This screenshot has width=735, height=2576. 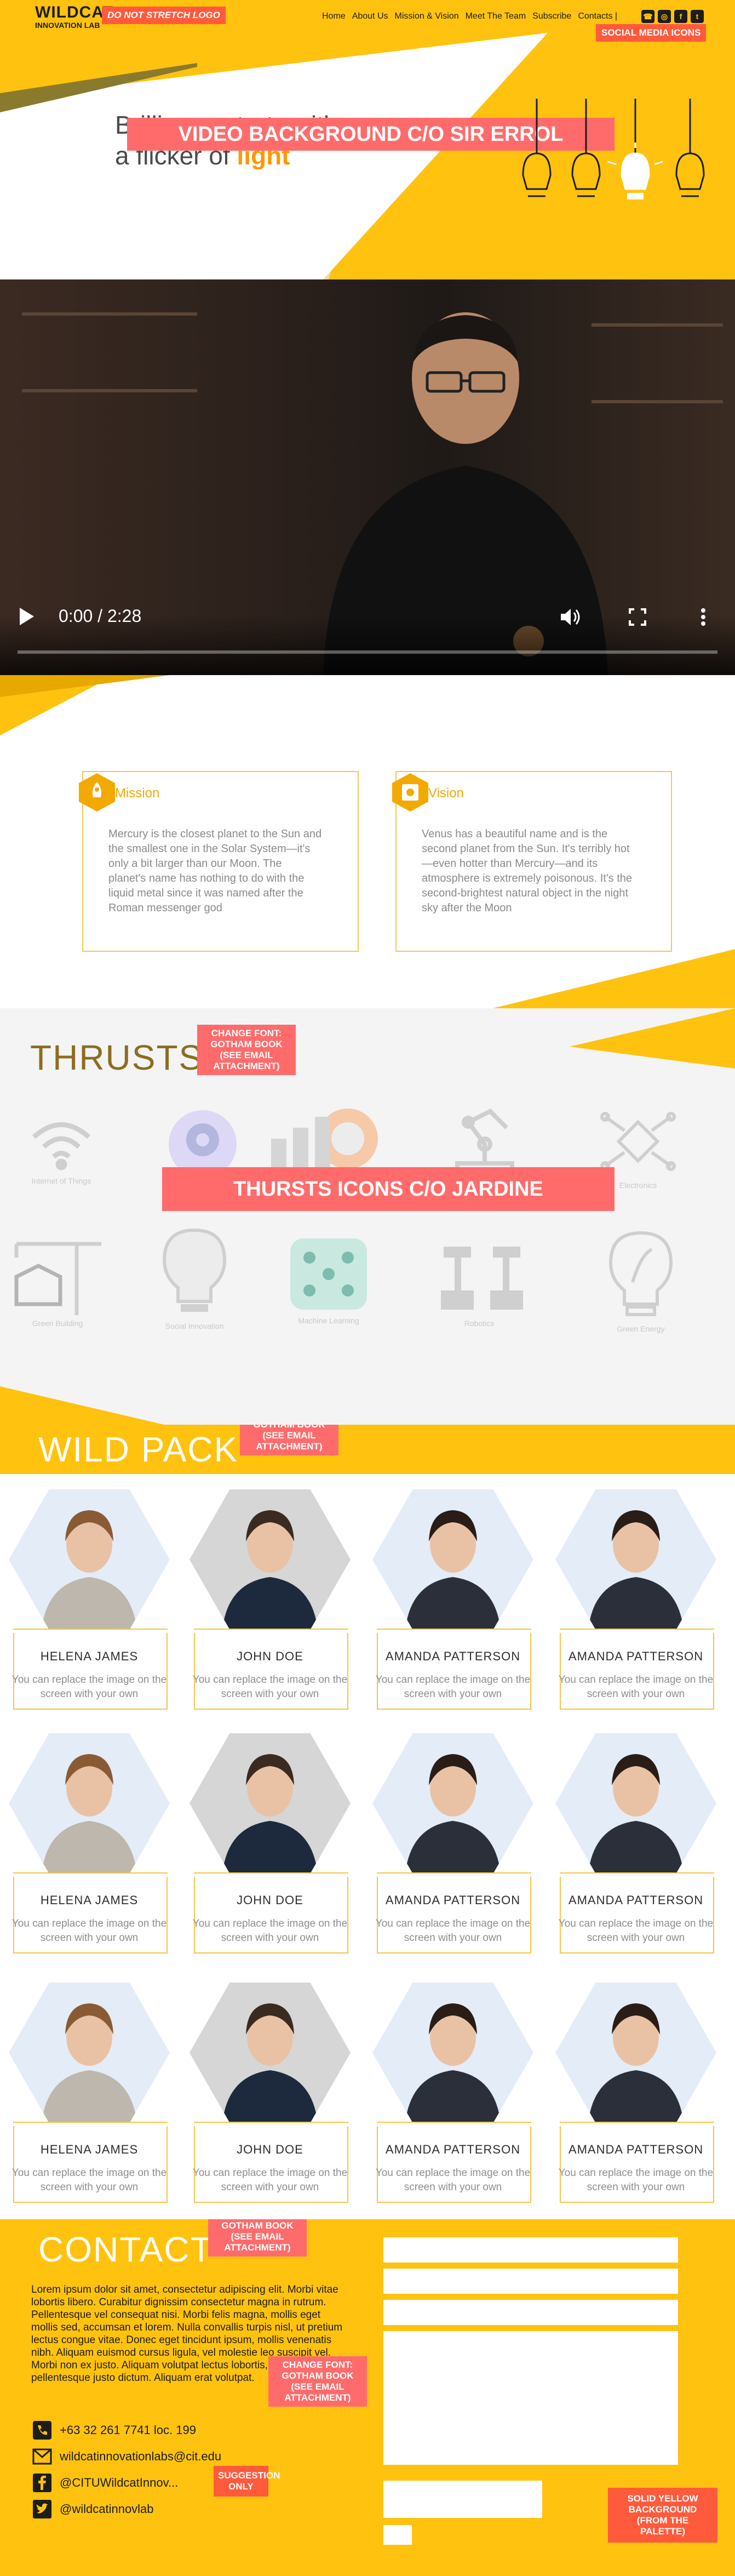 I want to click on play-icon, so click(x=26, y=616).